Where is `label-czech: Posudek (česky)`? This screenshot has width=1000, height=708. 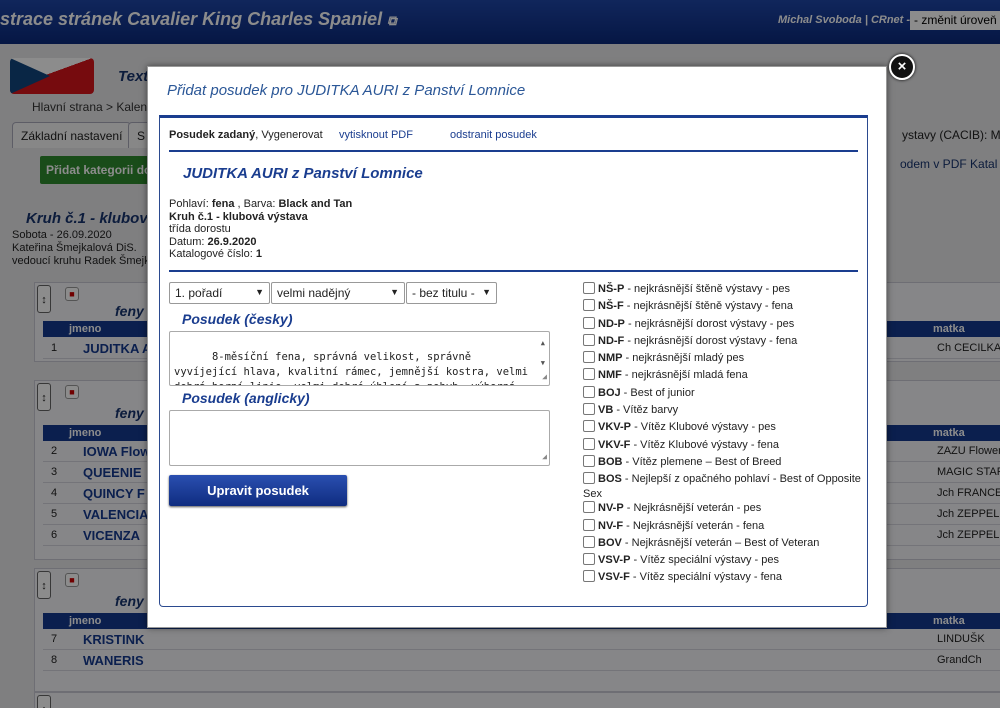
label-czech: Posudek (česky) is located at coordinates (237, 319).